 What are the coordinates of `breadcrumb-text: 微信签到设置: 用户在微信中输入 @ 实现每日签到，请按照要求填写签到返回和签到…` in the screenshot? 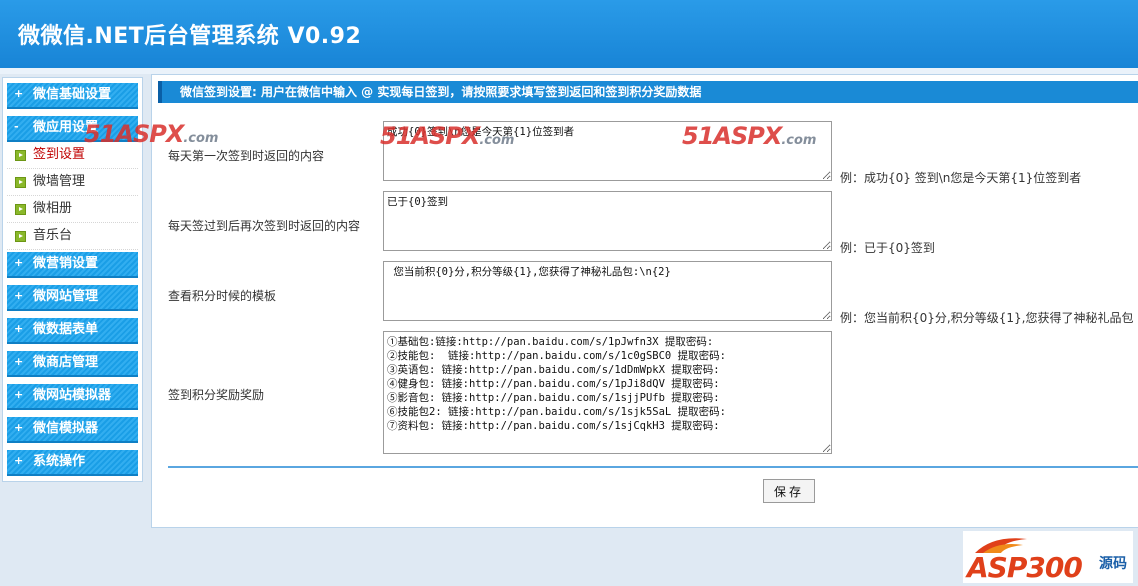 It's located at (441, 92).